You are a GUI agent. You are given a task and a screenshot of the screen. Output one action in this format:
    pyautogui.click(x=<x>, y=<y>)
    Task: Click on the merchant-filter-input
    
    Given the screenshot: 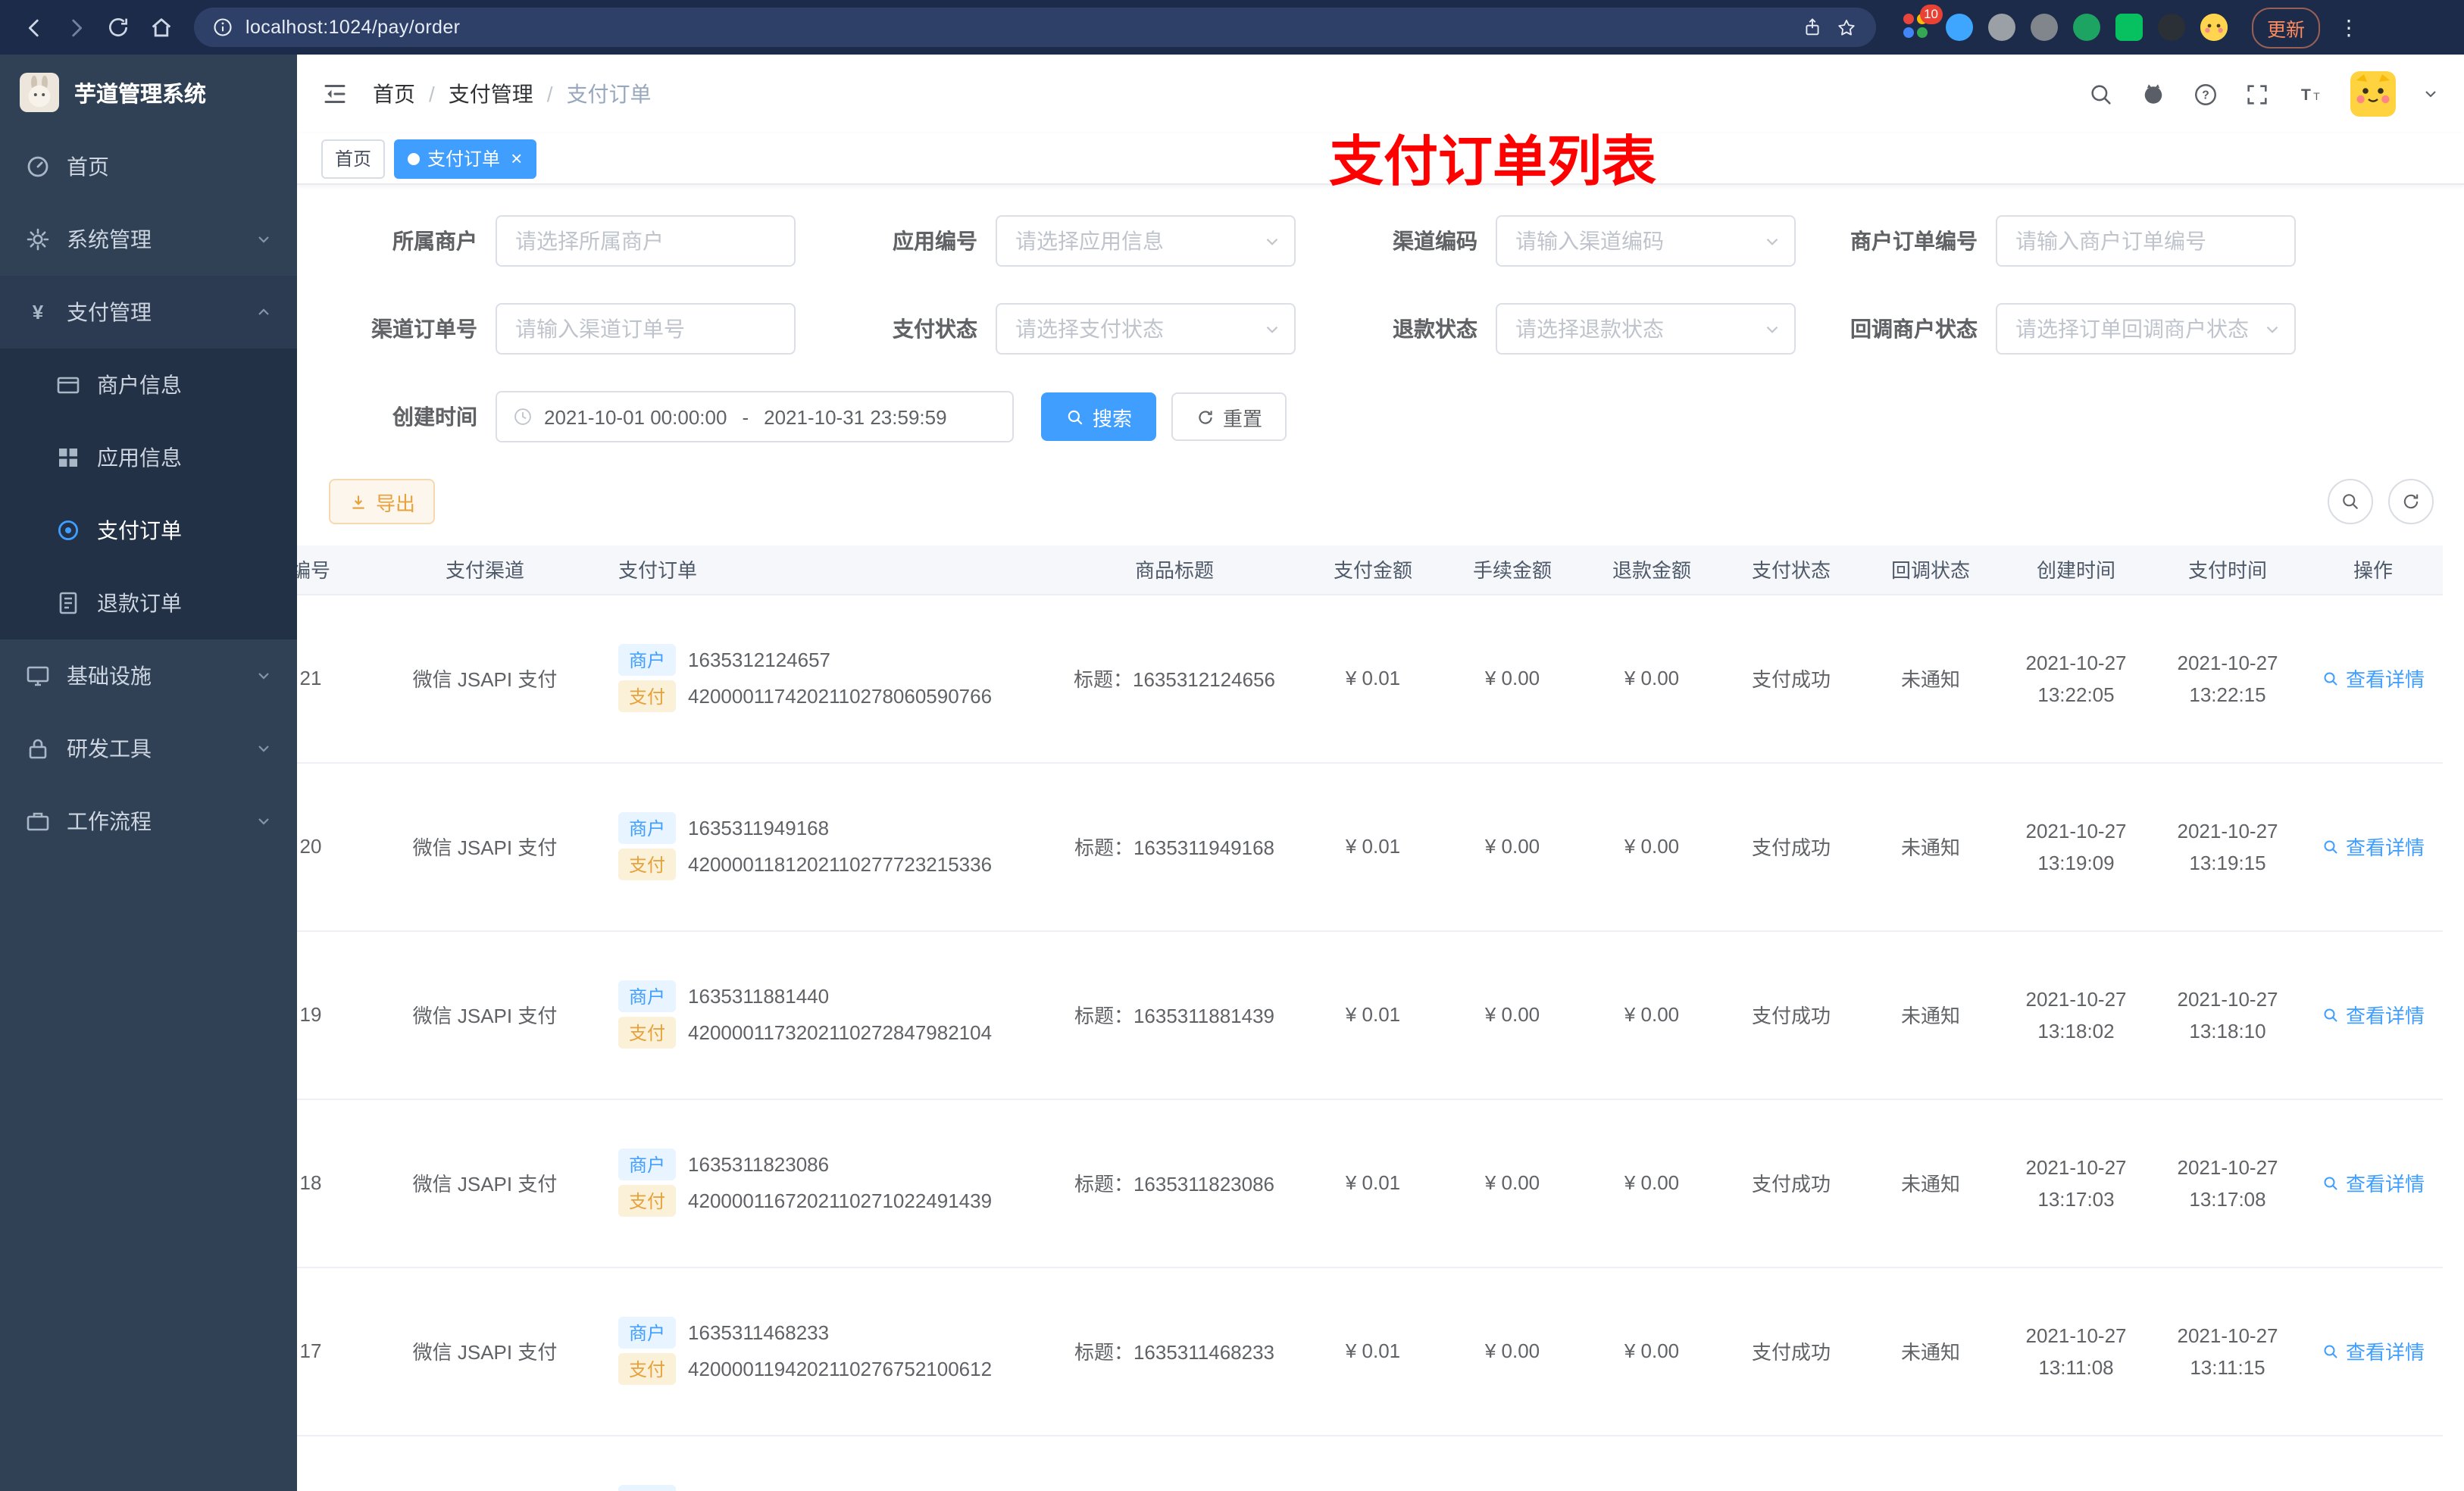 What is the action you would take?
    pyautogui.click(x=646, y=241)
    